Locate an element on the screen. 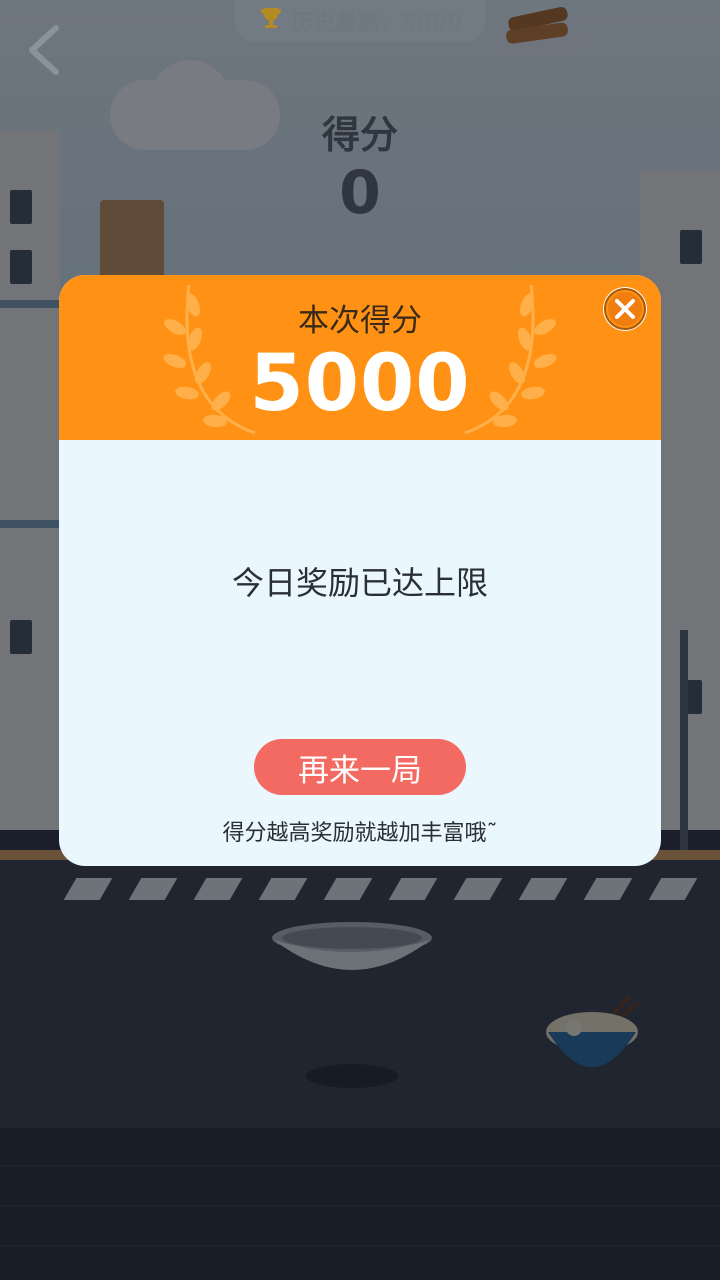 The height and width of the screenshot is (1280, 720). modal-subtitle: 本次得分 is located at coordinates (360, 321).